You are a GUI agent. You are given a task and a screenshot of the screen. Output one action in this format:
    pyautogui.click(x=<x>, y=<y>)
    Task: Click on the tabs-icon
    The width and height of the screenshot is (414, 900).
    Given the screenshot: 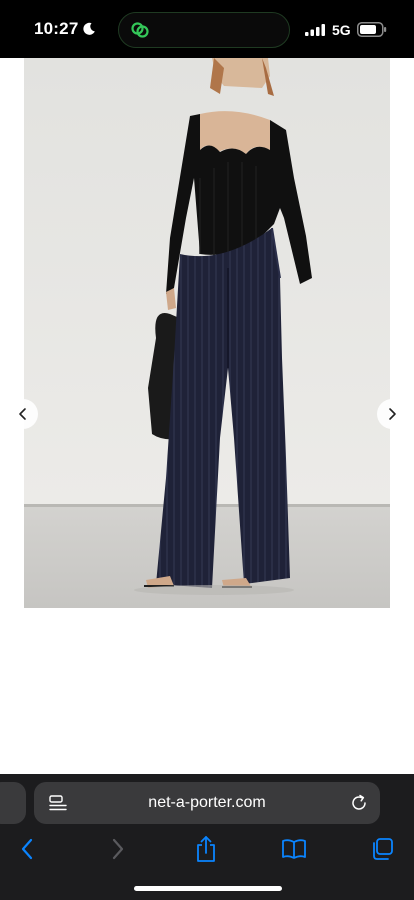 What is the action you would take?
    pyautogui.click(x=383, y=849)
    